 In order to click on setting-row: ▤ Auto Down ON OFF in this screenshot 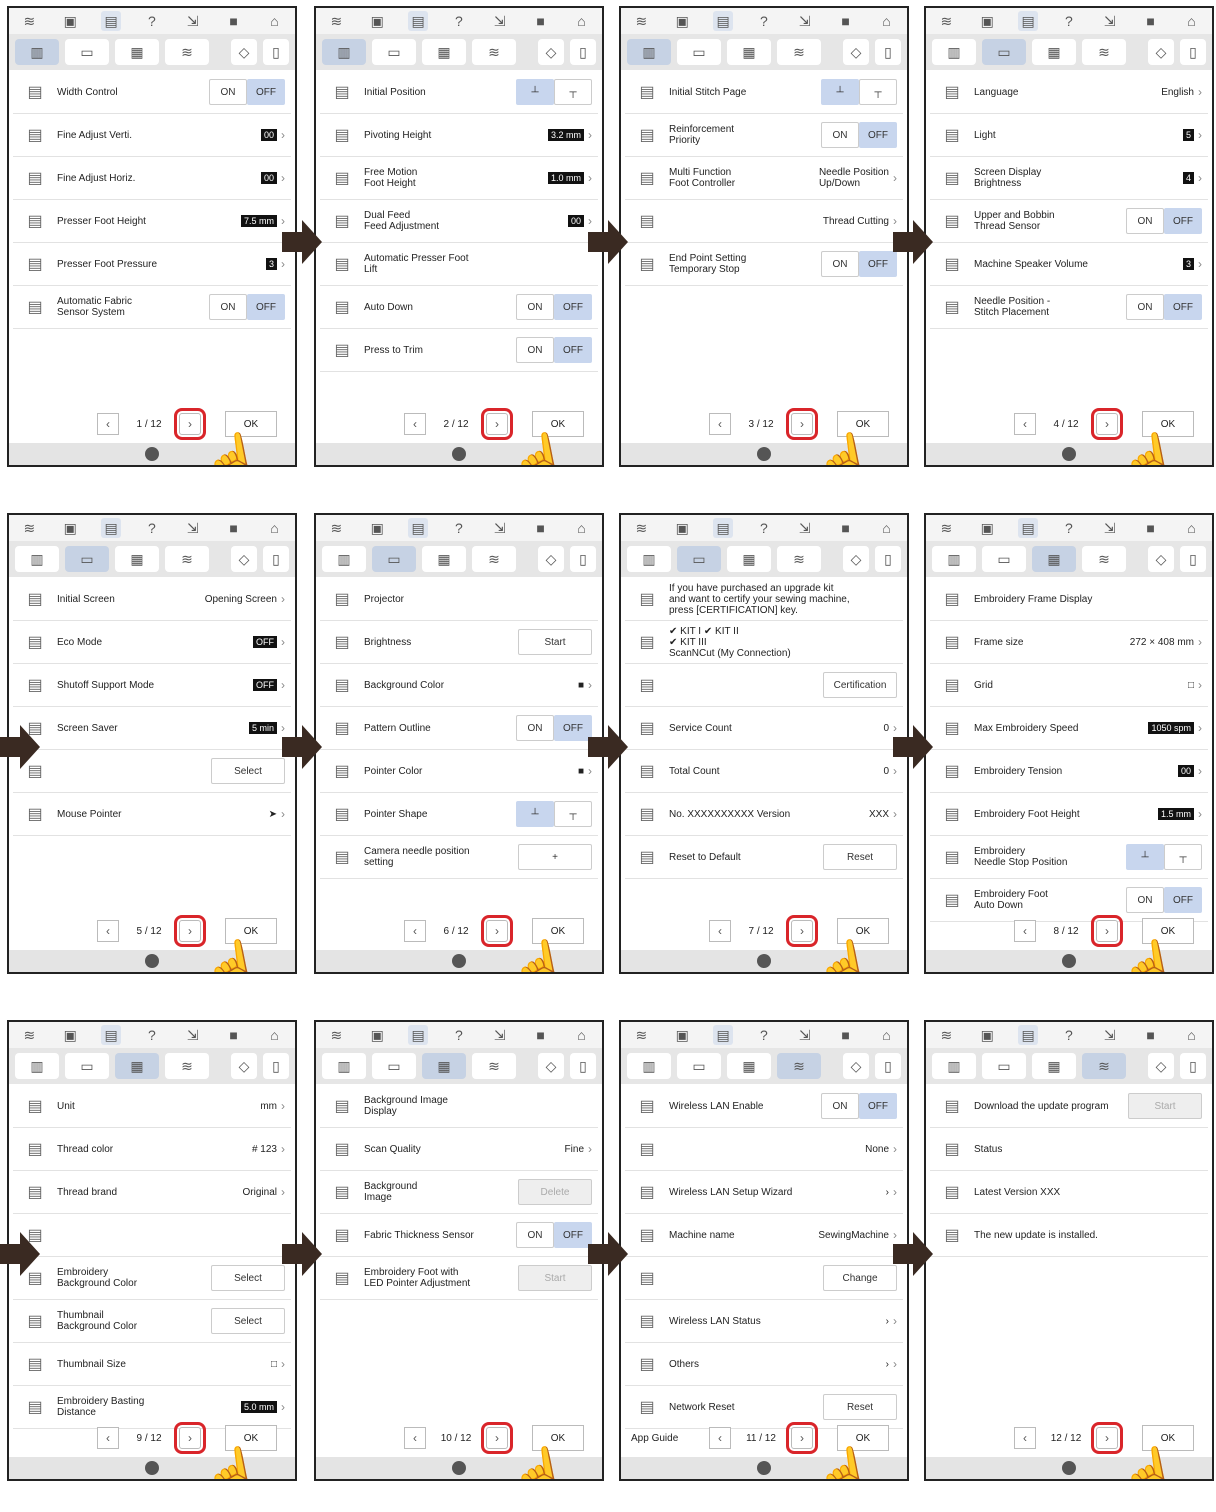, I will do `click(459, 307)`.